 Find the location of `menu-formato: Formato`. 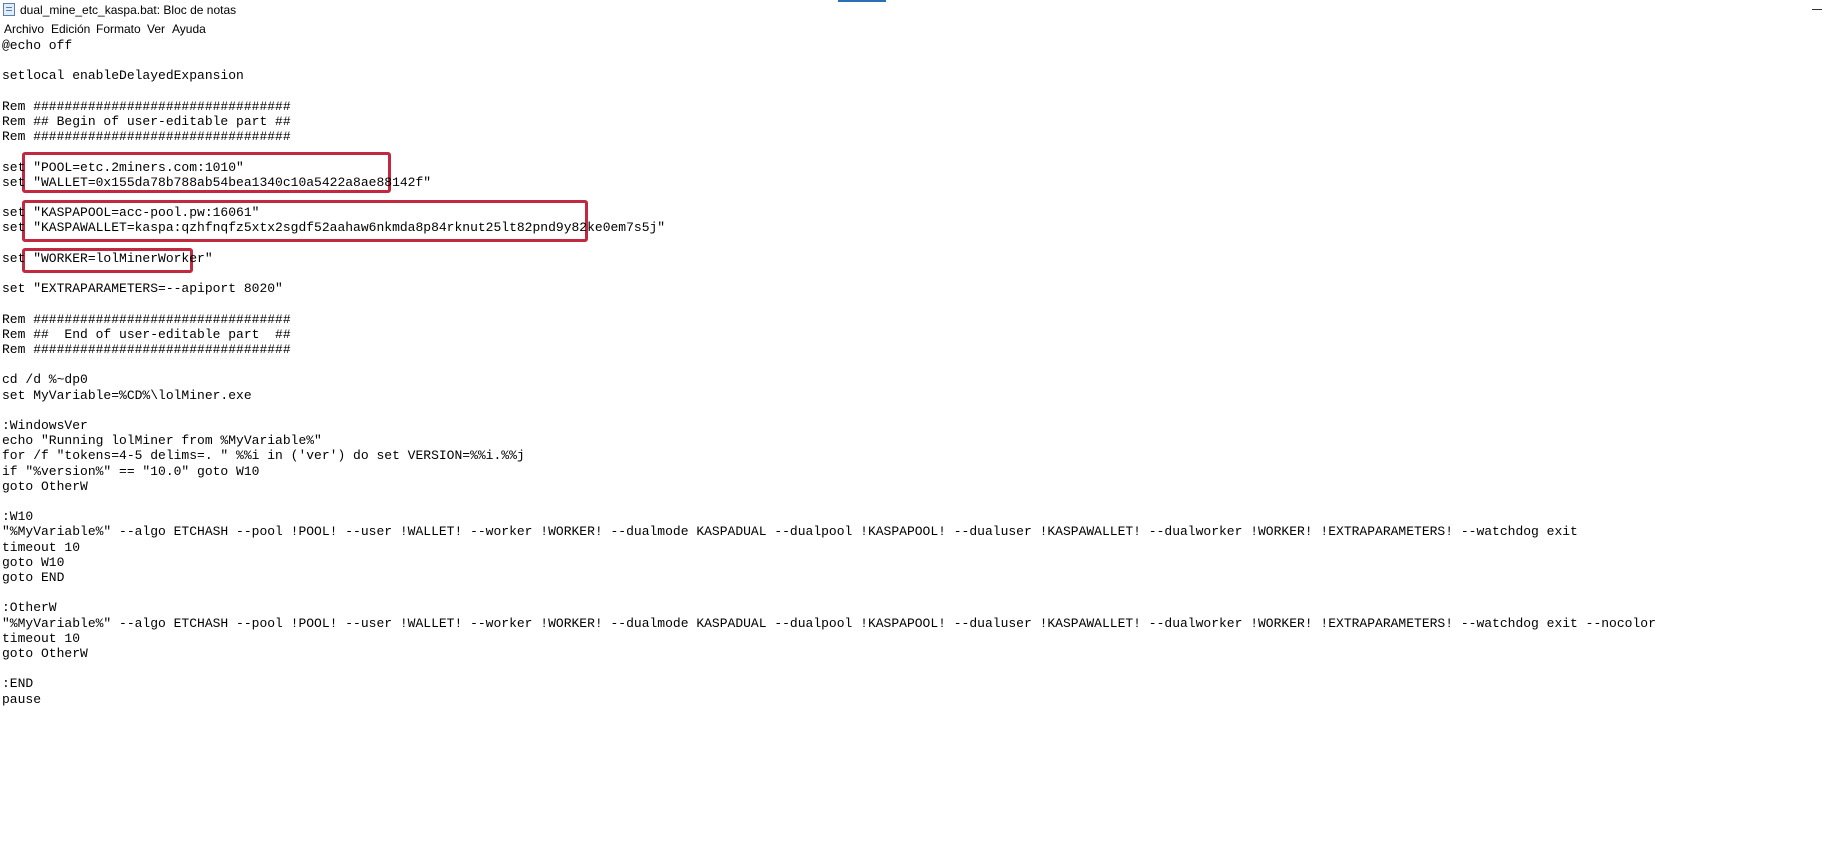

menu-formato: Formato is located at coordinates (118, 29).